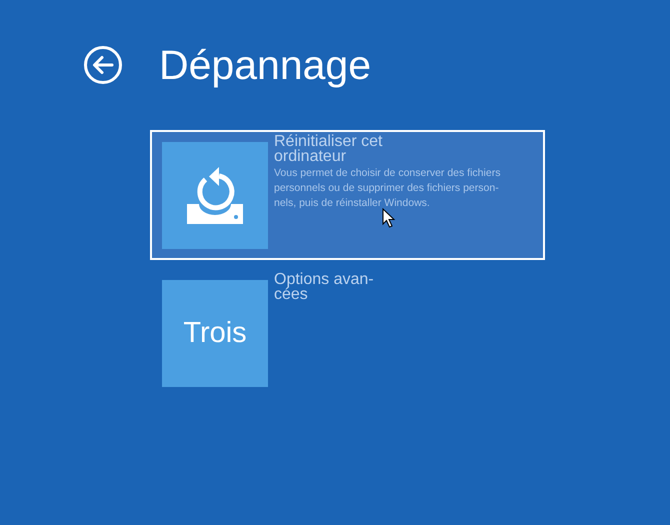  I want to click on option-title: Options avan- cées, so click(324, 287).